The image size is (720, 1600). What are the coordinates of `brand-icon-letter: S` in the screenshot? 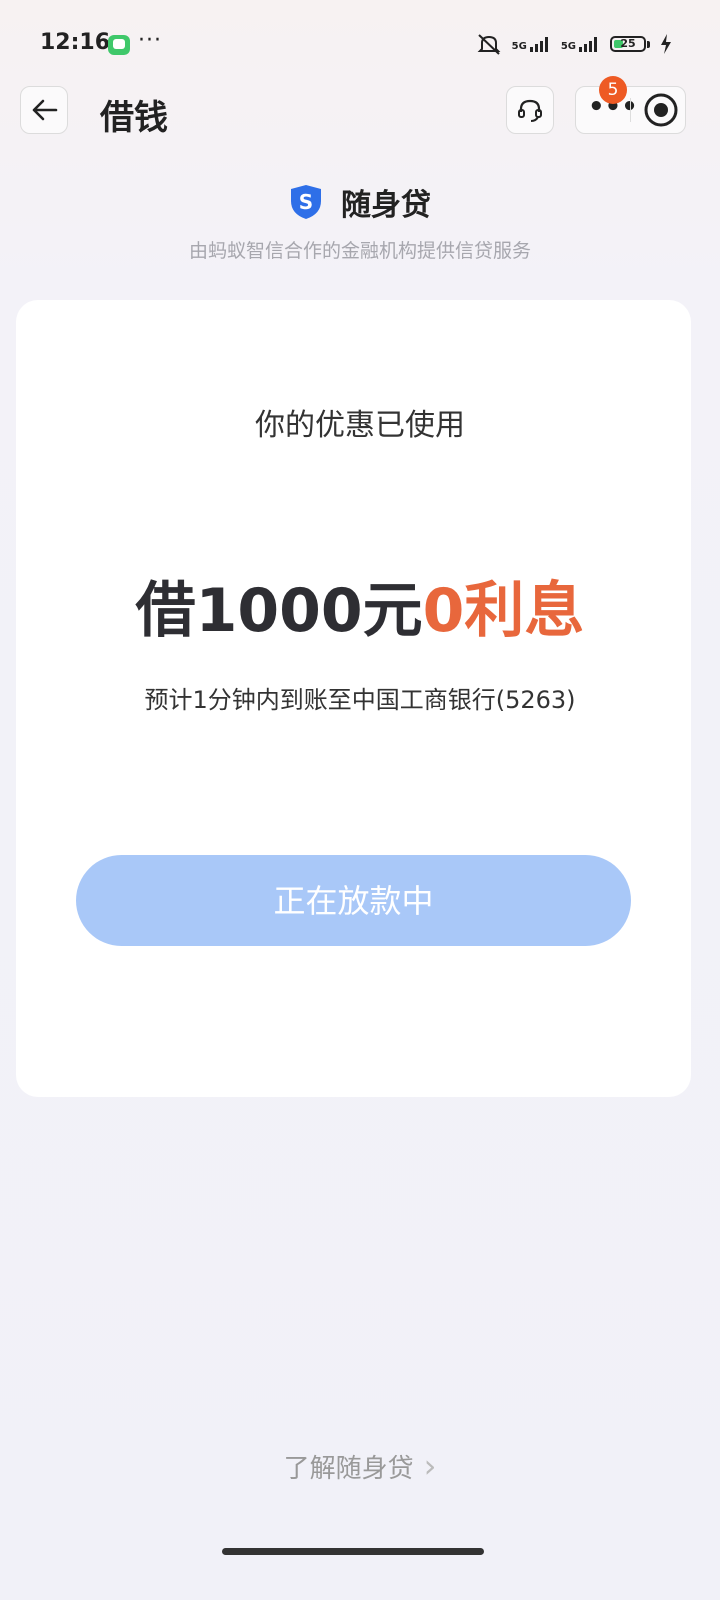 It's located at (306, 202).